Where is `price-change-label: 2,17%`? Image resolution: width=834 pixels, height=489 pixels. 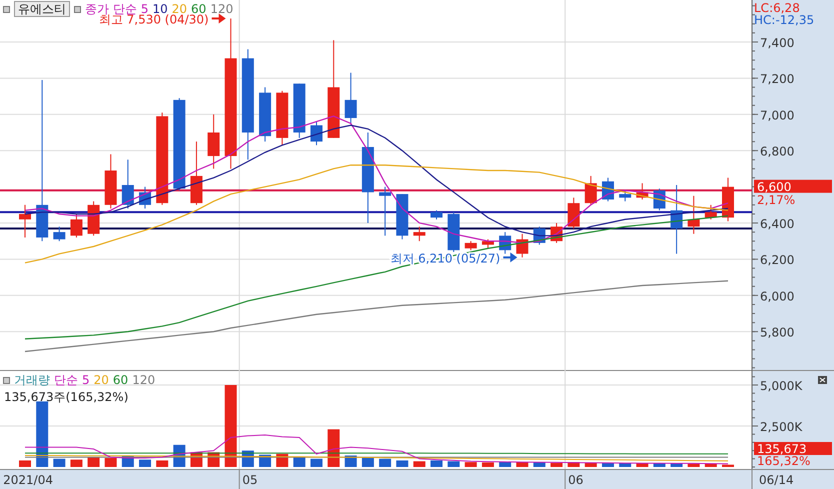
price-change-label: 2,17% is located at coordinates (776, 199).